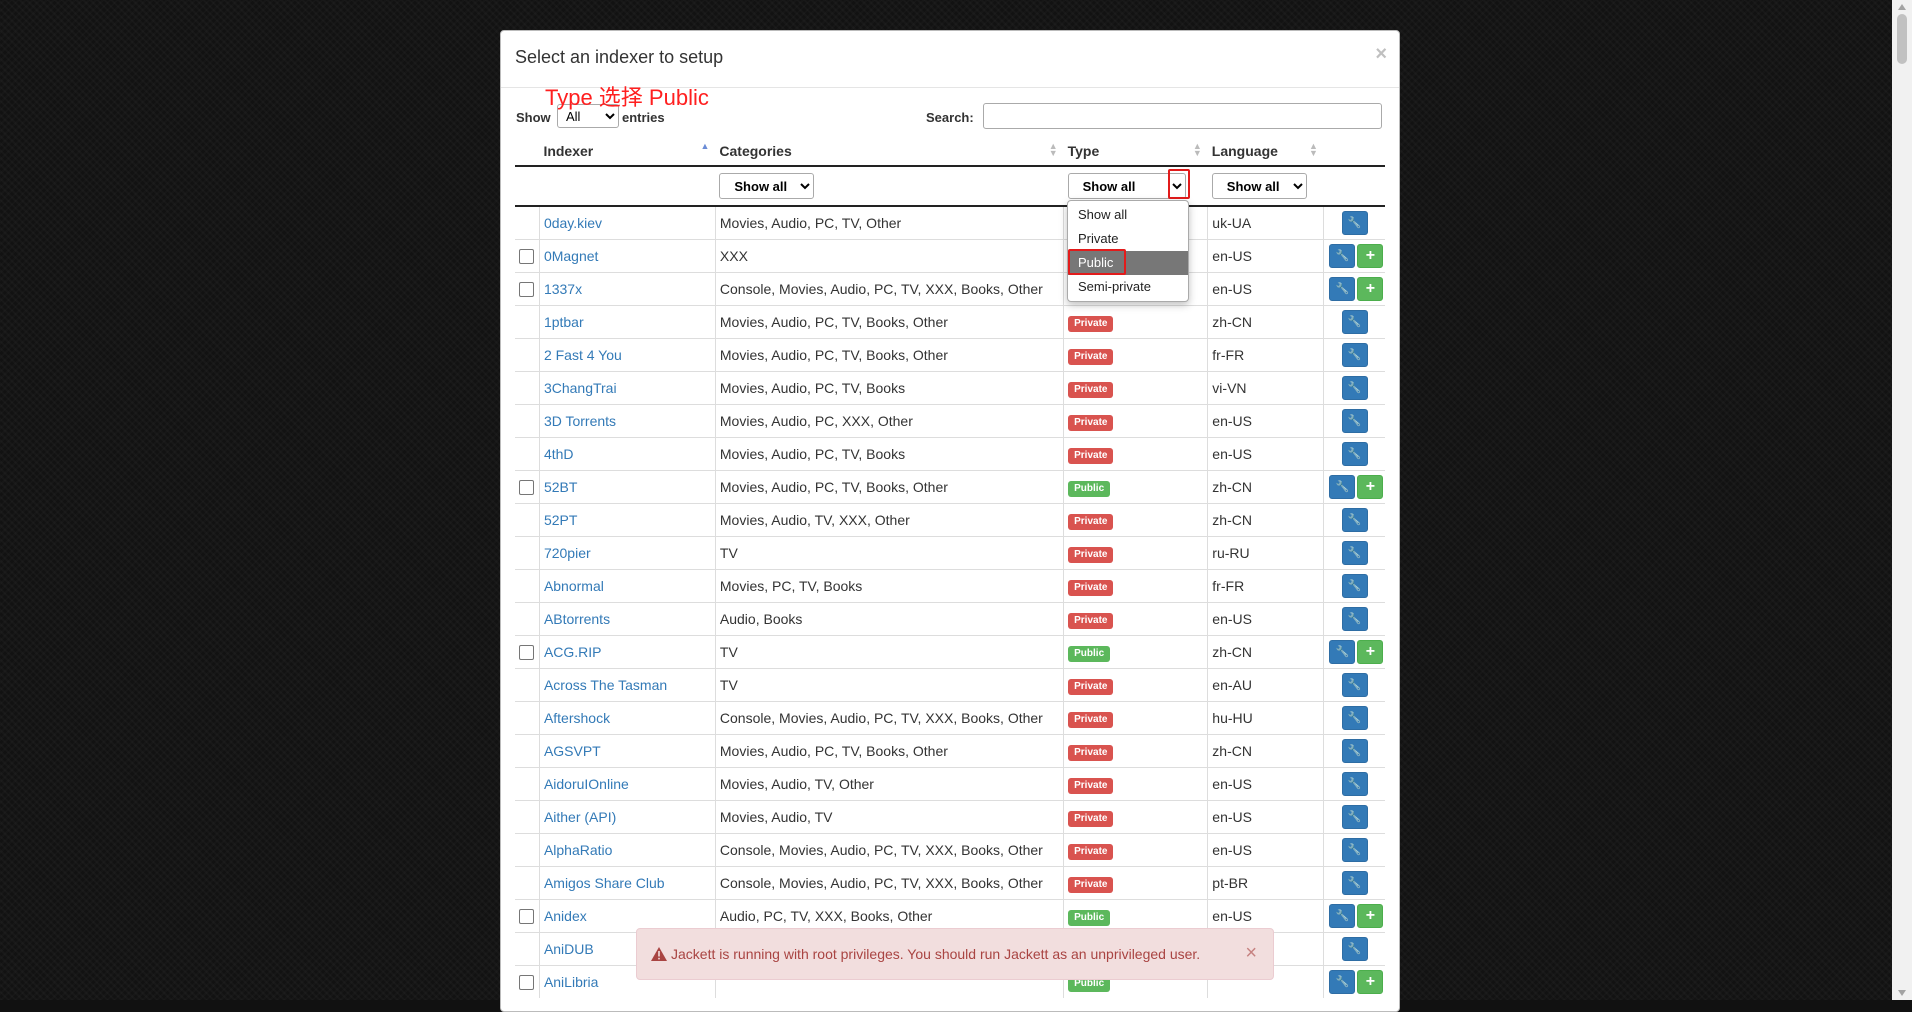  I want to click on indexer-language: en-US, so click(1265, 619).